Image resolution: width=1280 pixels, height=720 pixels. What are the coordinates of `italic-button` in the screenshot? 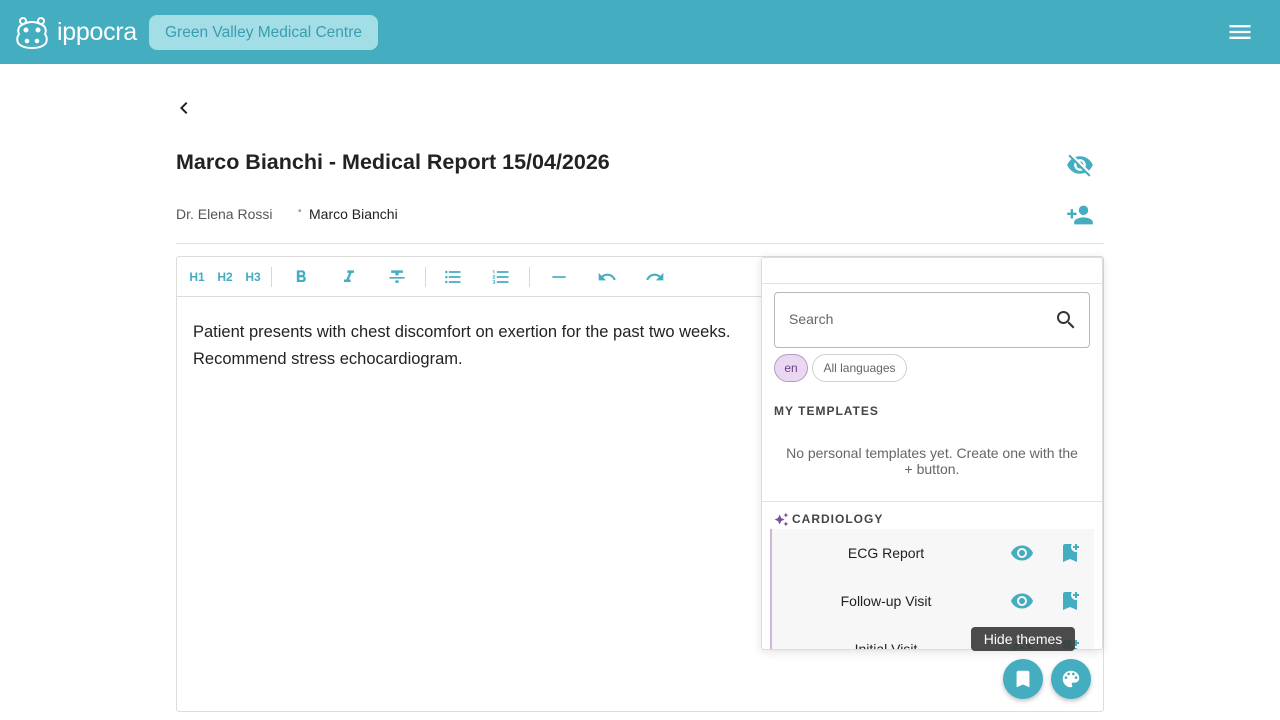 It's located at (349, 277).